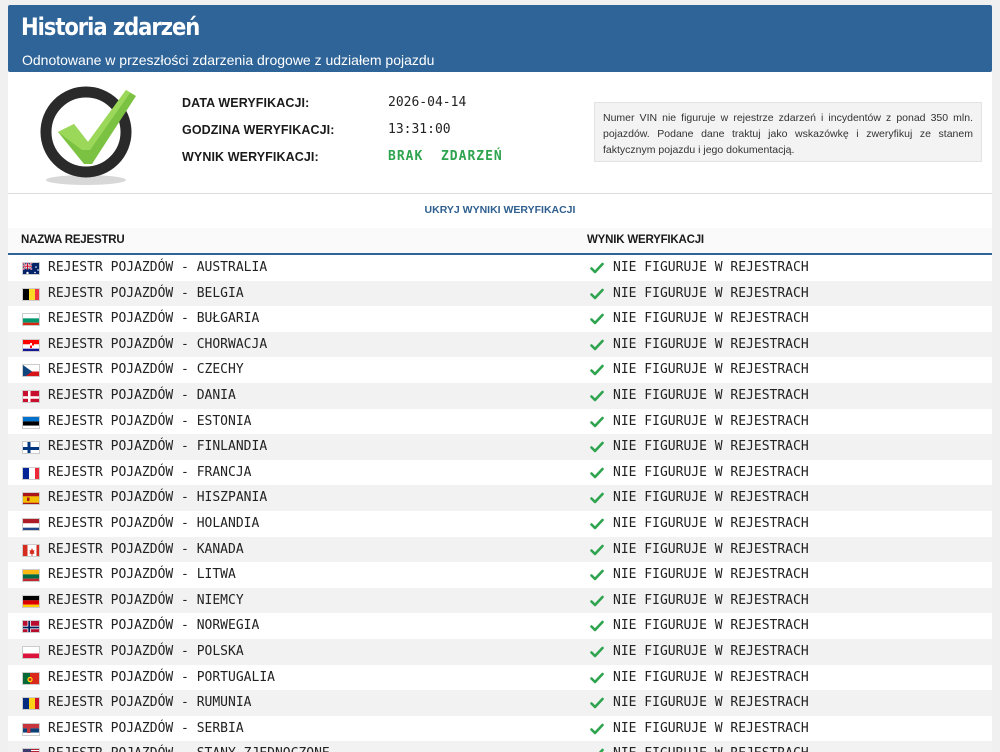  What do you see at coordinates (31, 576) in the screenshot?
I see `flag-lt-icon` at bounding box center [31, 576].